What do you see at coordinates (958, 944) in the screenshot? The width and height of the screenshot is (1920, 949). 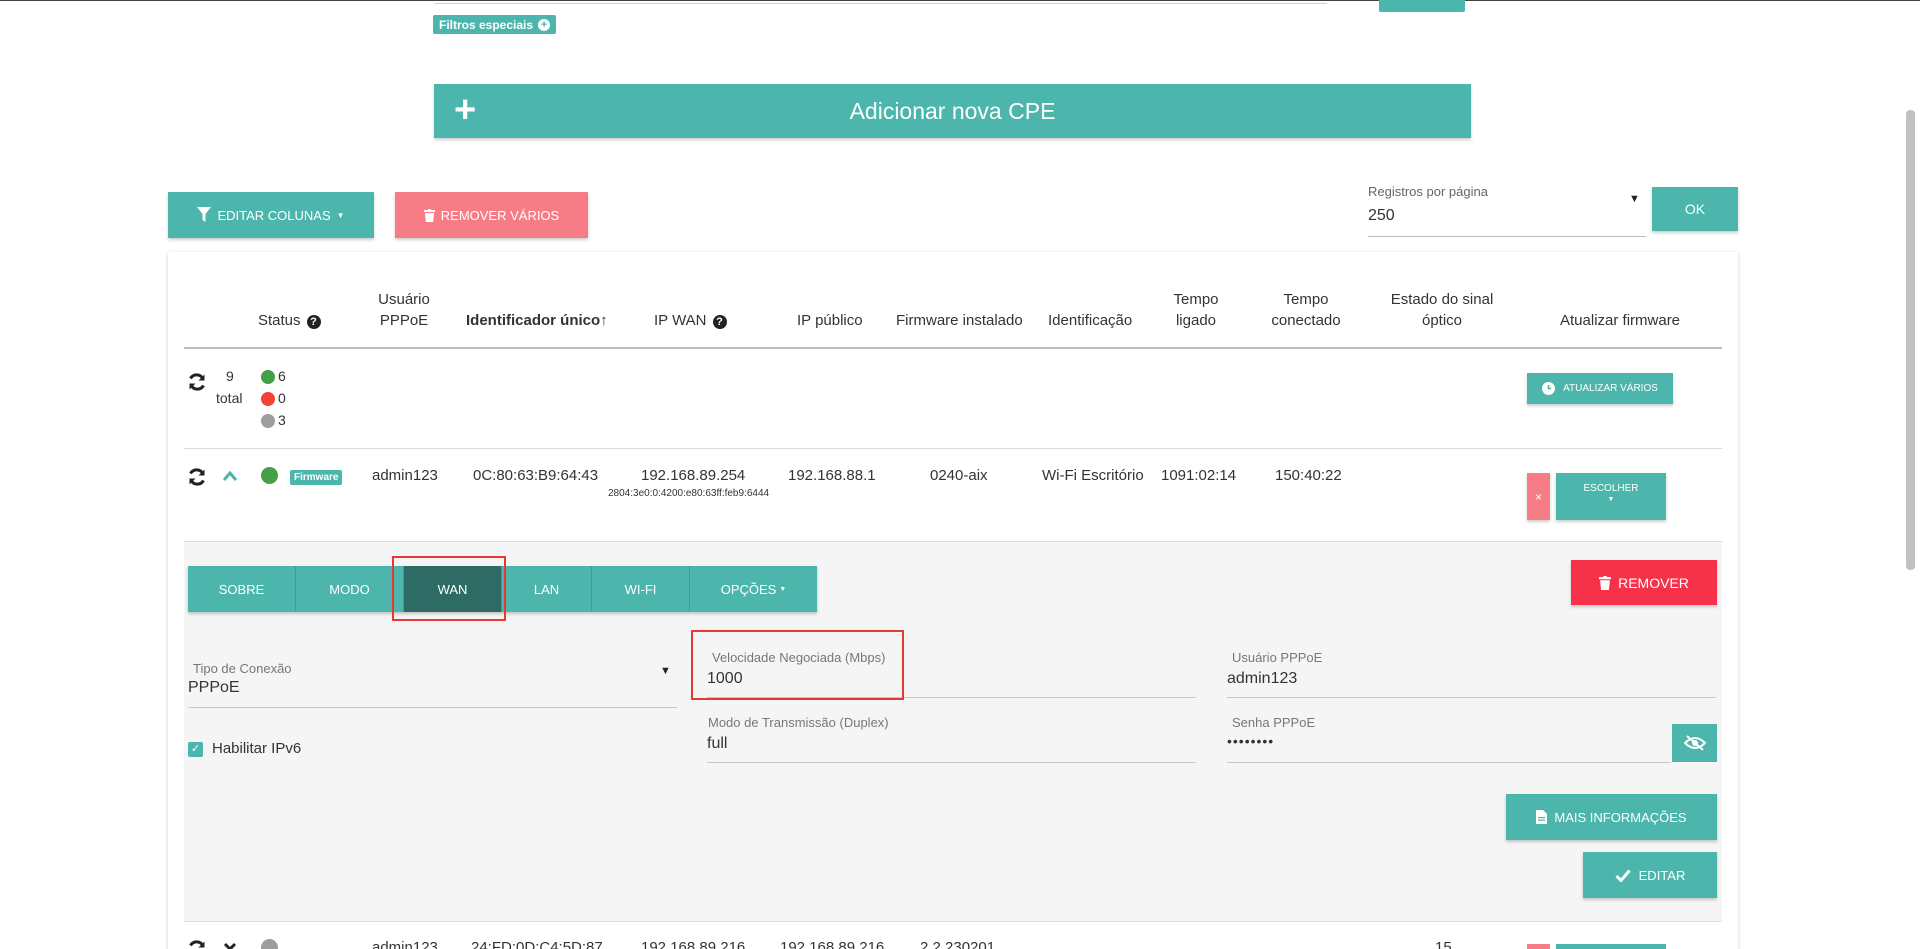 I see `row2-firmware: 2.2.230201` at bounding box center [958, 944].